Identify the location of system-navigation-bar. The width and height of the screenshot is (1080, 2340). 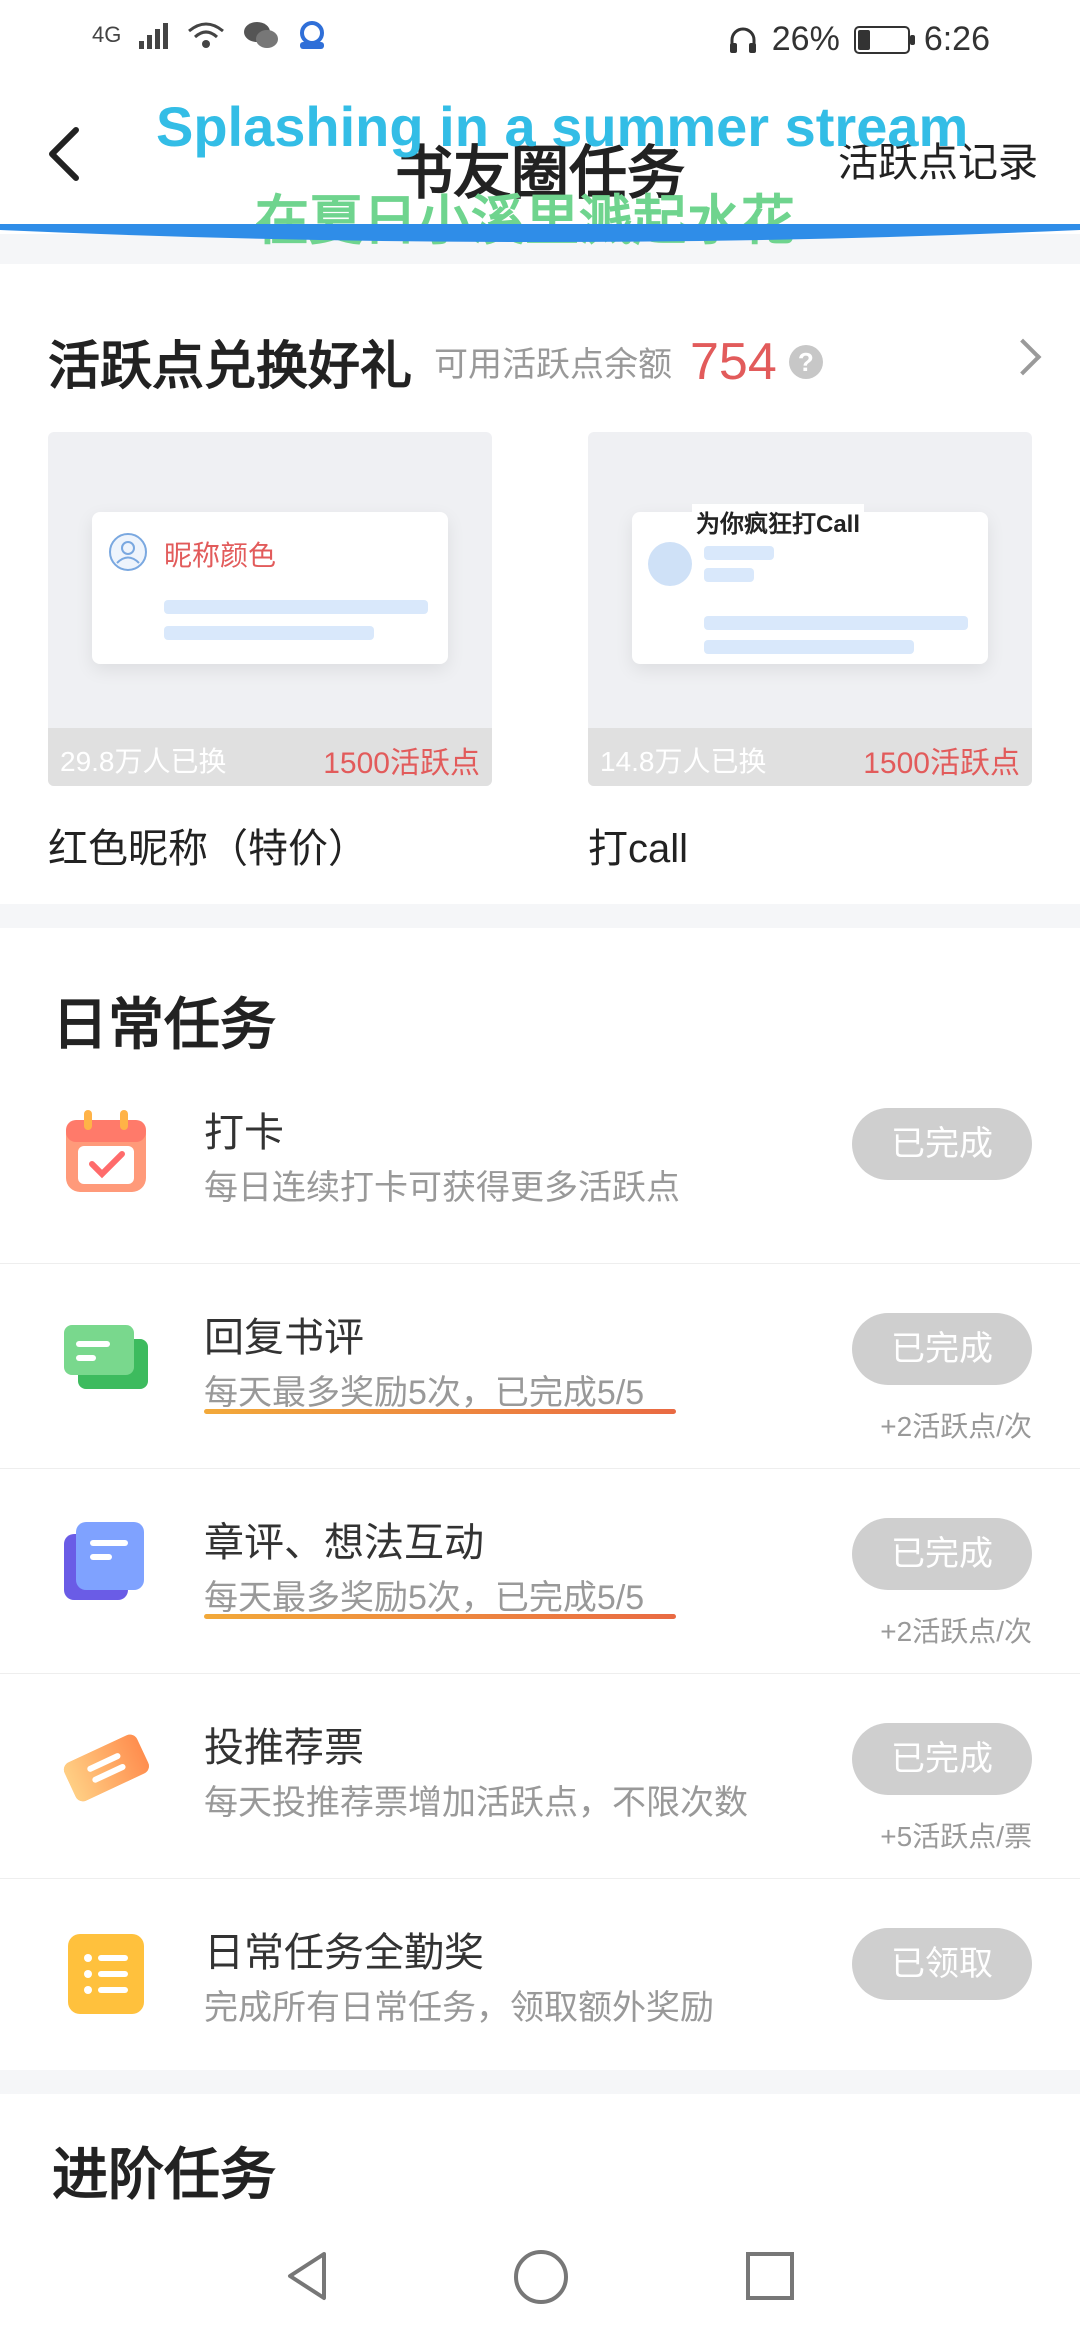
(540, 2280).